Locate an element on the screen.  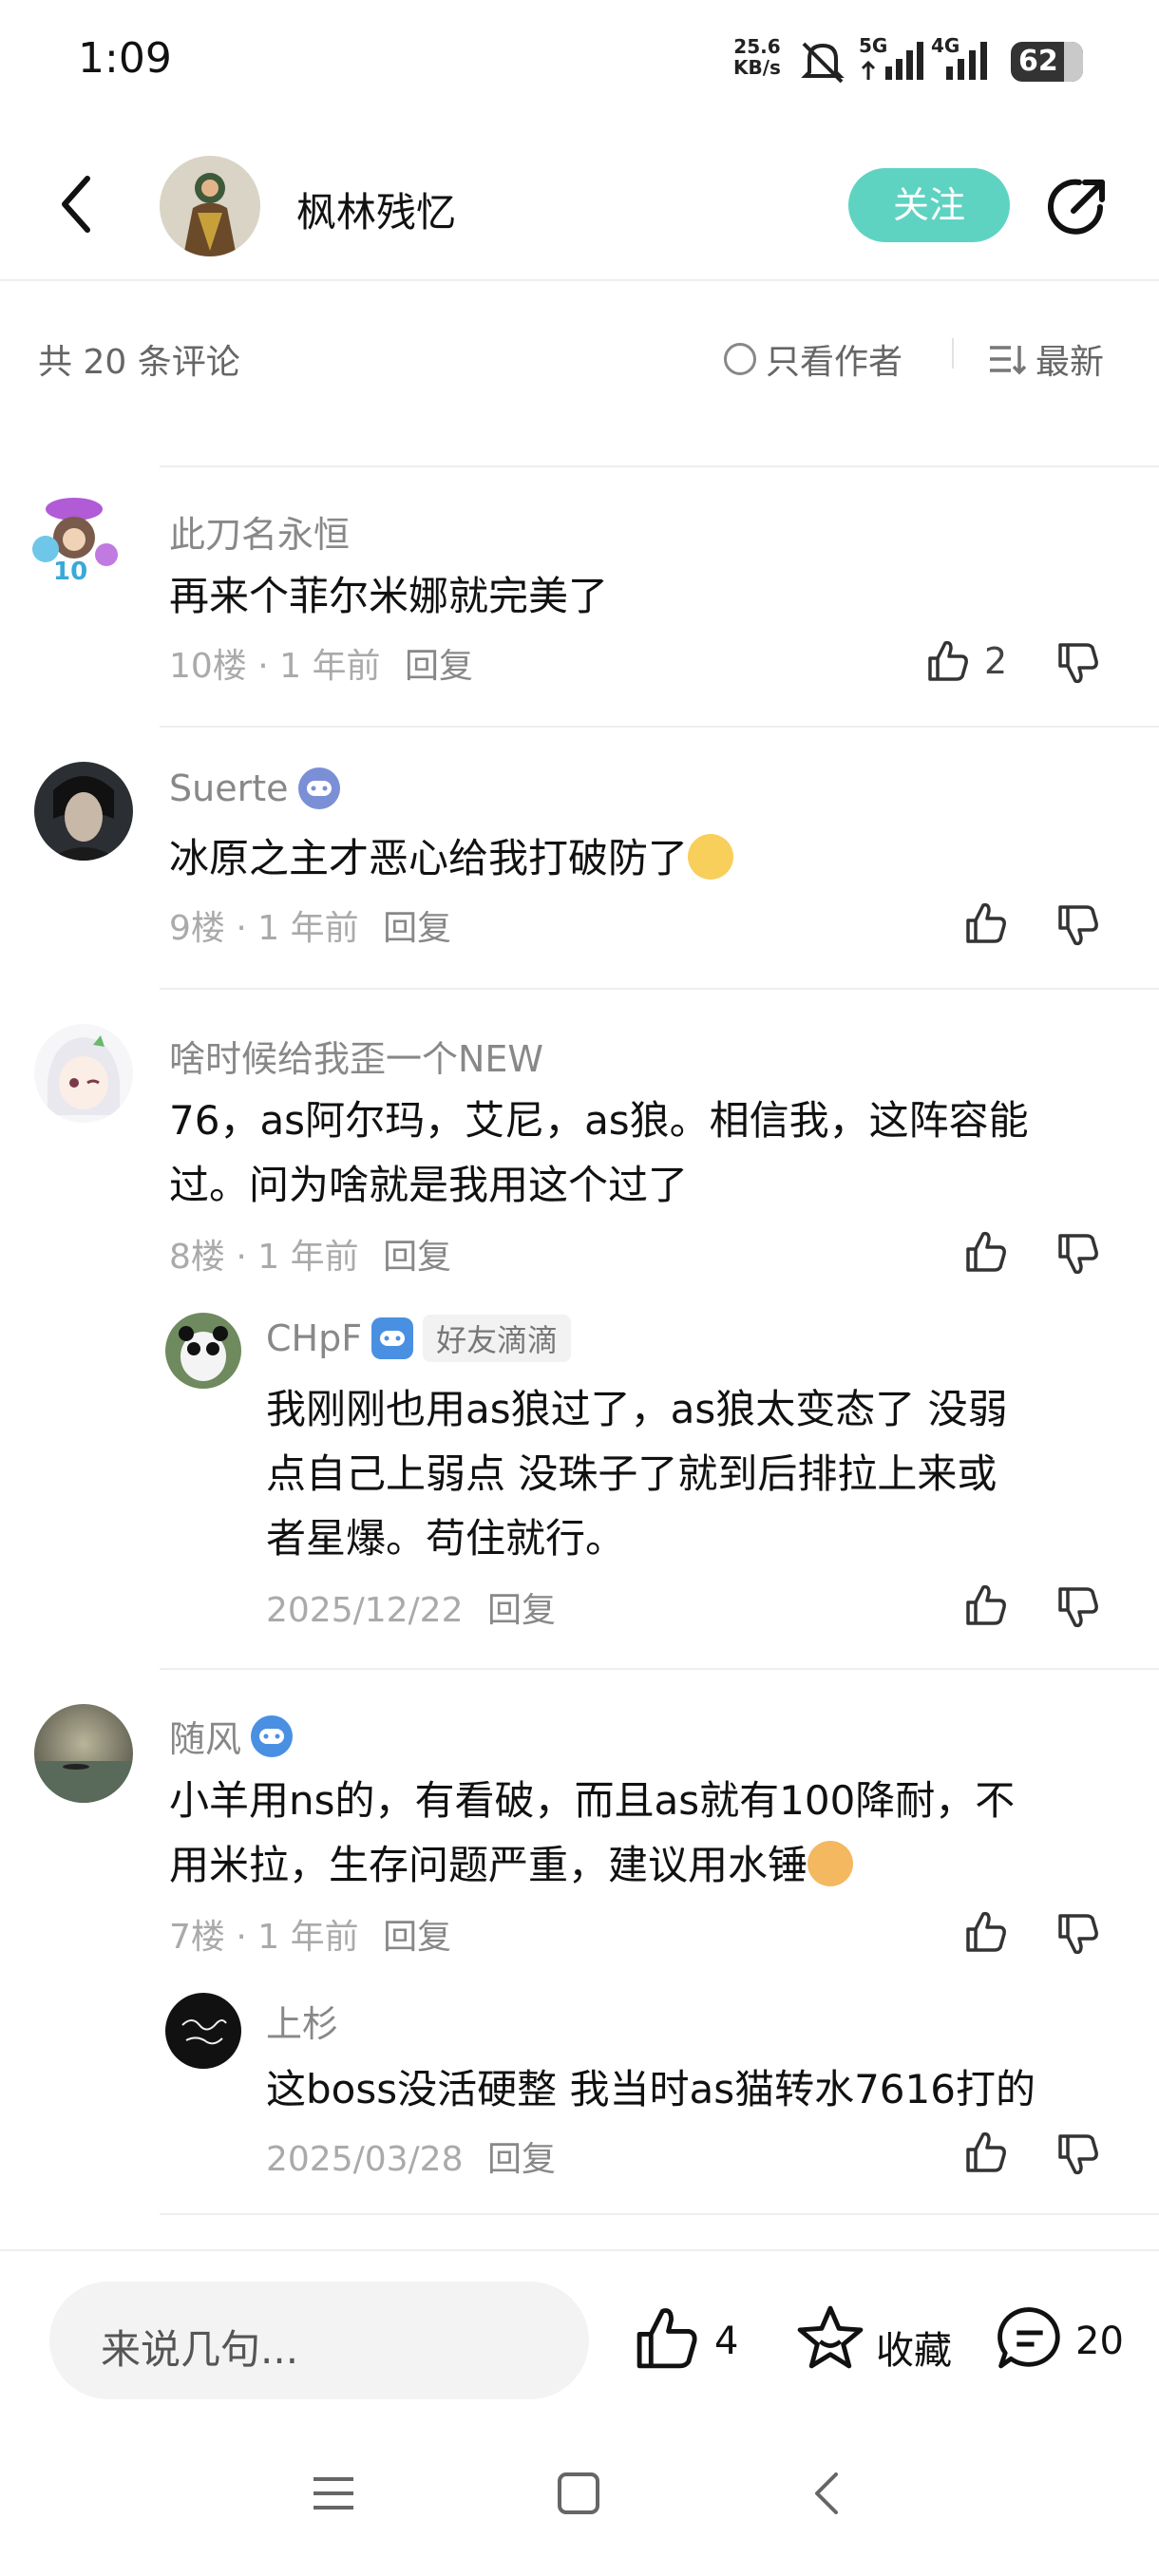
battery-icon: 62 is located at coordinates (1047, 62).